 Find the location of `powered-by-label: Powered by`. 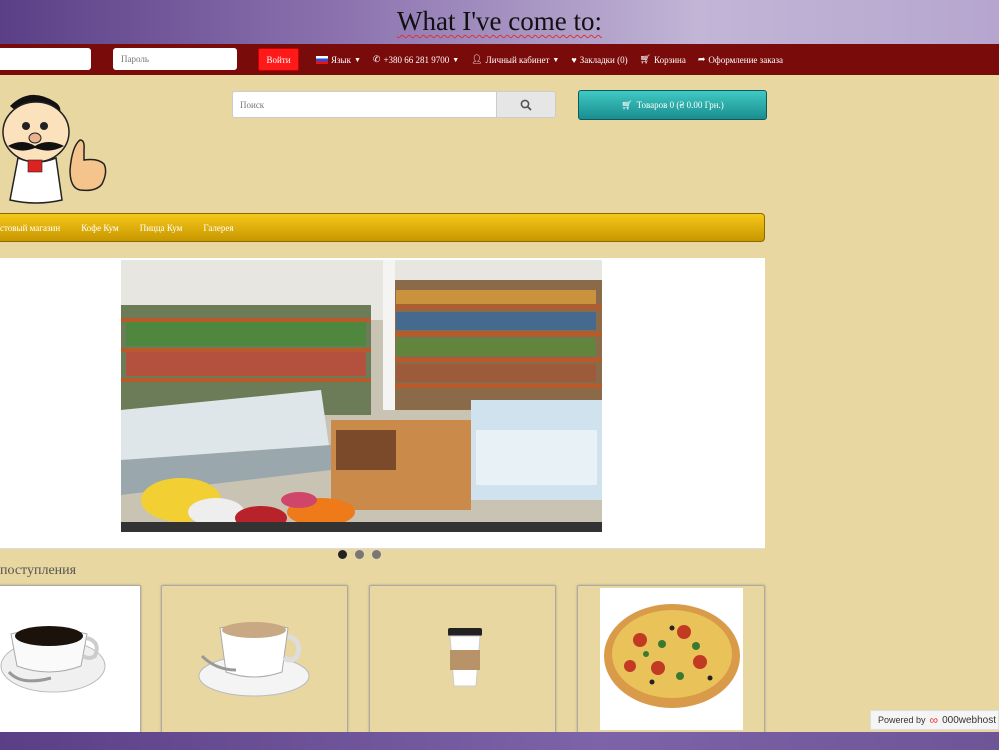

powered-by-label: Powered by is located at coordinates (902, 720).